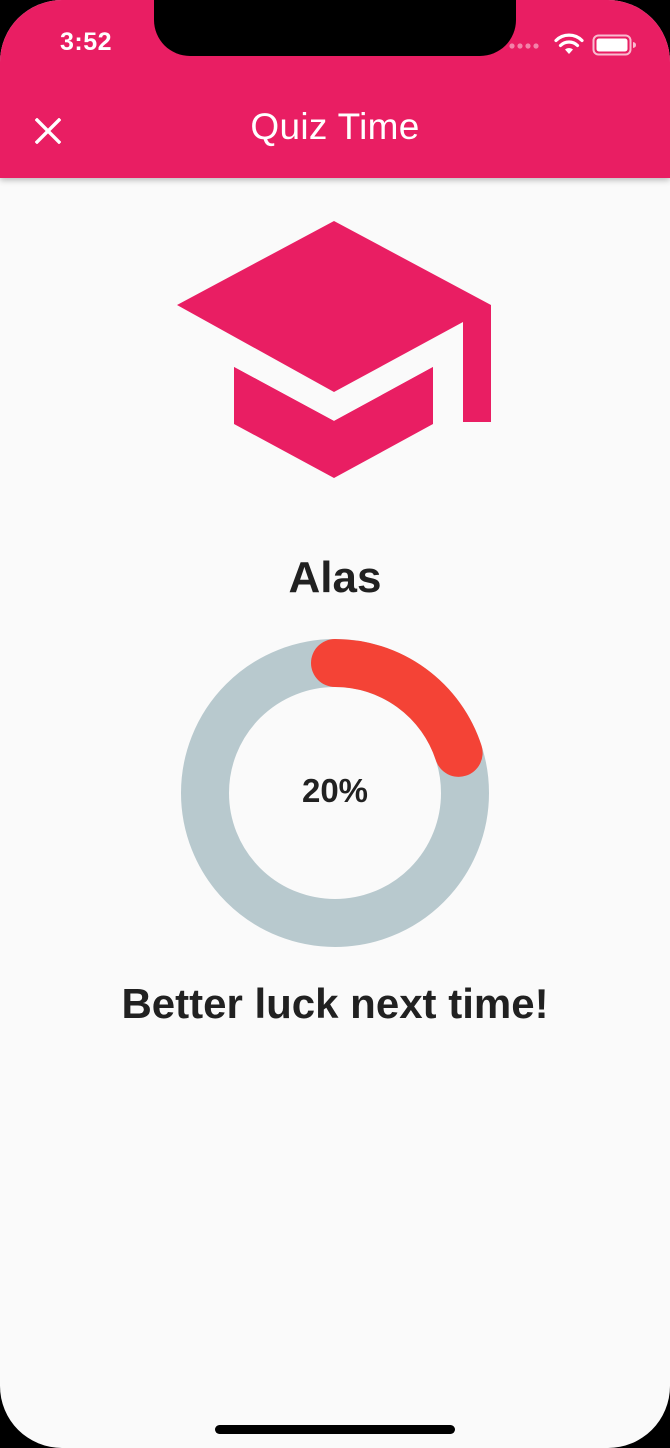 Image resolution: width=670 pixels, height=1448 pixels. I want to click on status-icons, so click(573, 45).